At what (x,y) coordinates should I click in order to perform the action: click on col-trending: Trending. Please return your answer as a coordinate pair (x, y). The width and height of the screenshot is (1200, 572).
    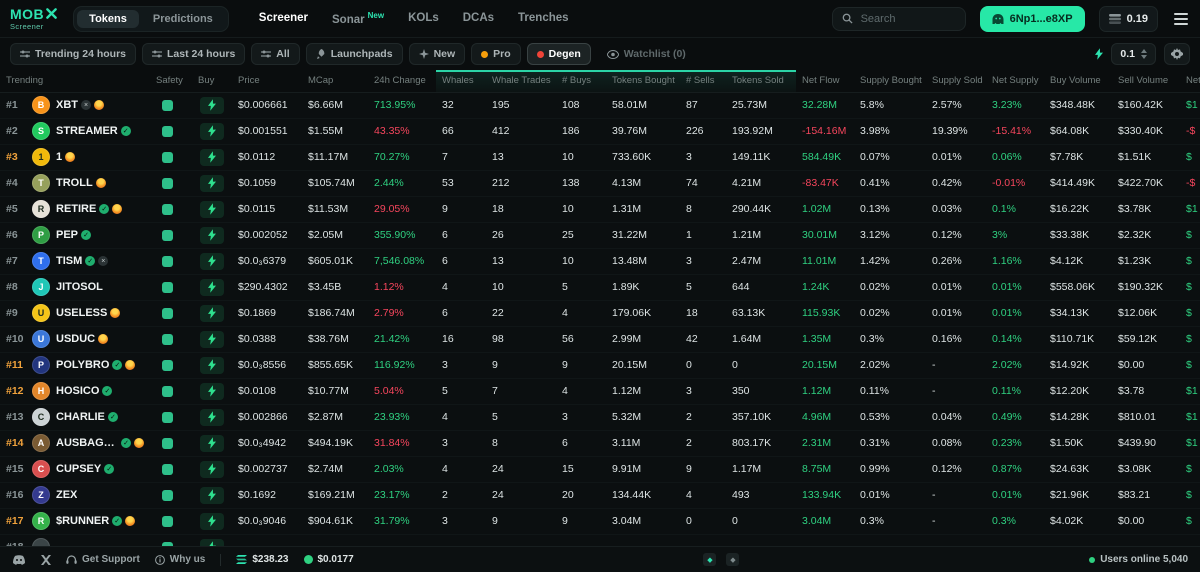
    Looking at the image, I should click on (75, 81).